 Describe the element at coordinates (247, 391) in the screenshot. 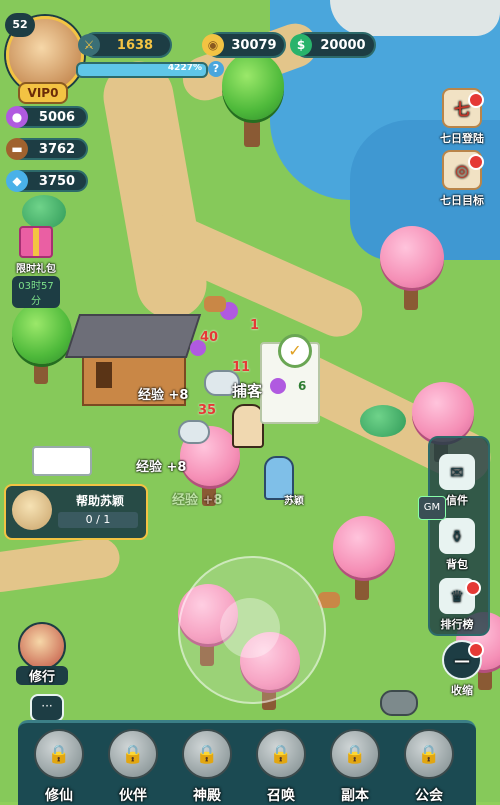

I see `catcher-label: 捕客` at that location.